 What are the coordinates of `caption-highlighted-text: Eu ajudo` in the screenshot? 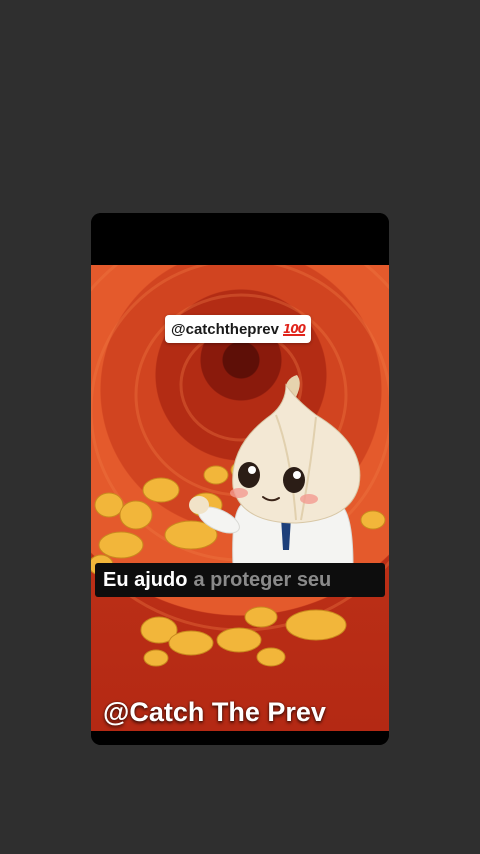 It's located at (145, 579).